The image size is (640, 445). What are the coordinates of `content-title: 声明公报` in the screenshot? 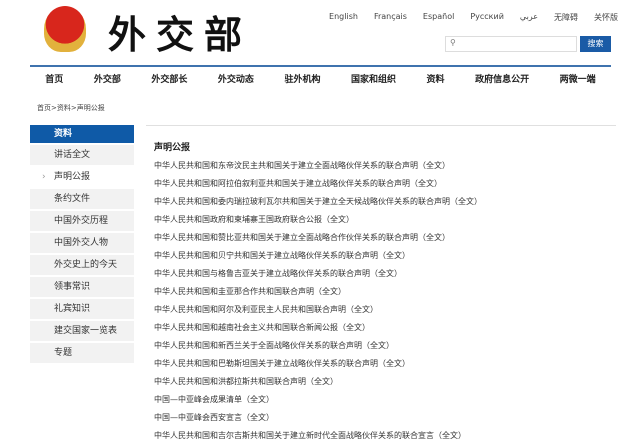 It's located at (172, 148).